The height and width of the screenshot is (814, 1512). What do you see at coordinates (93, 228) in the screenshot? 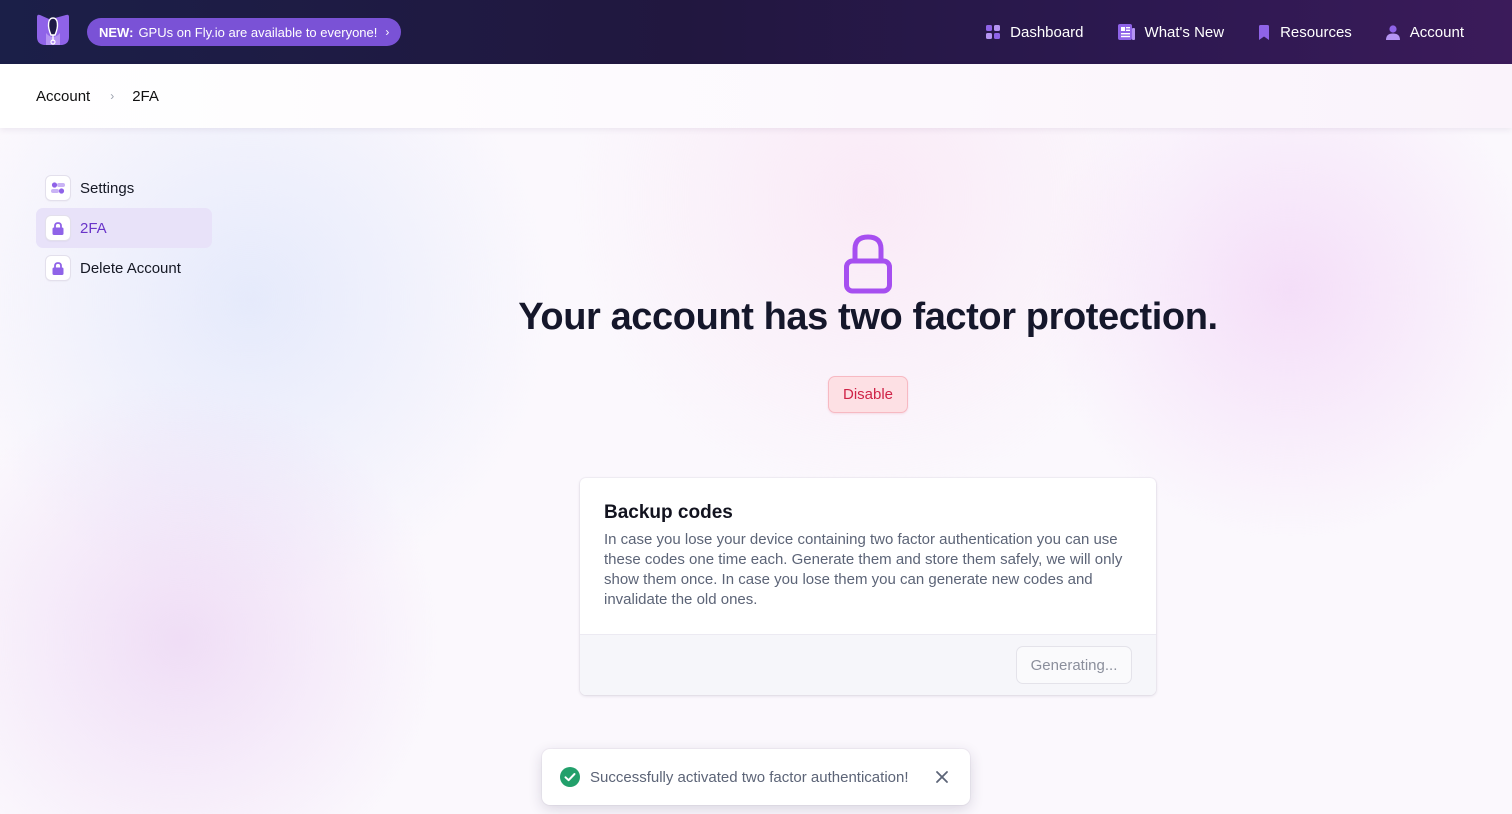
I see `sidebar-item-label: 2FA` at bounding box center [93, 228].